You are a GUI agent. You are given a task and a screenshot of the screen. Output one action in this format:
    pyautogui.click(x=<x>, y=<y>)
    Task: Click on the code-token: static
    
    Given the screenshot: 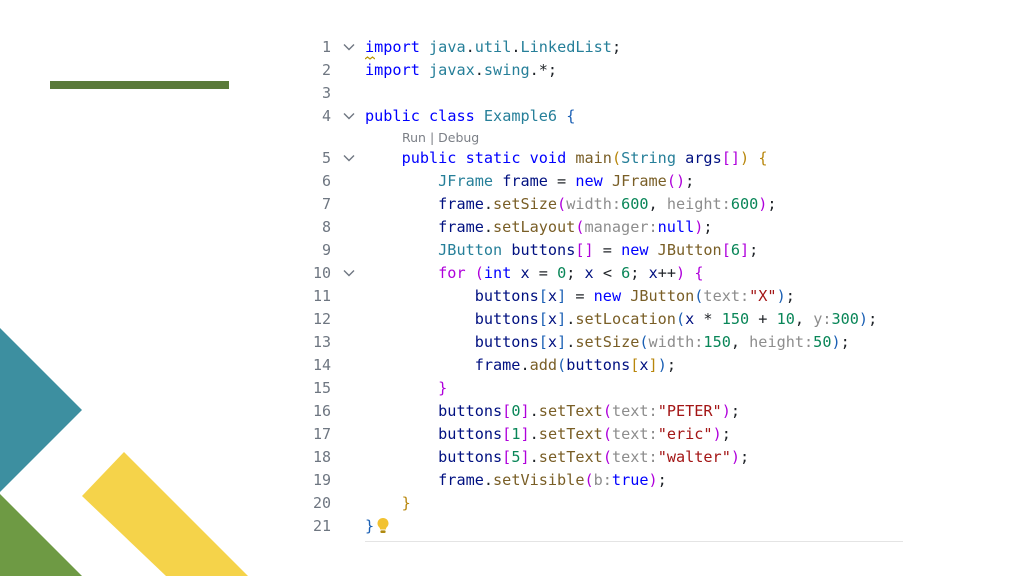 What is the action you would take?
    pyautogui.click(x=493, y=158)
    